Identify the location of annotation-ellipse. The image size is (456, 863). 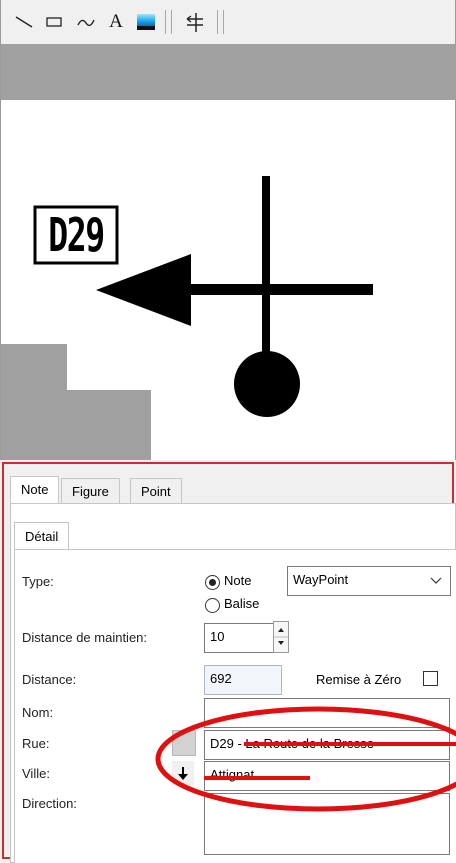
(305, 759).